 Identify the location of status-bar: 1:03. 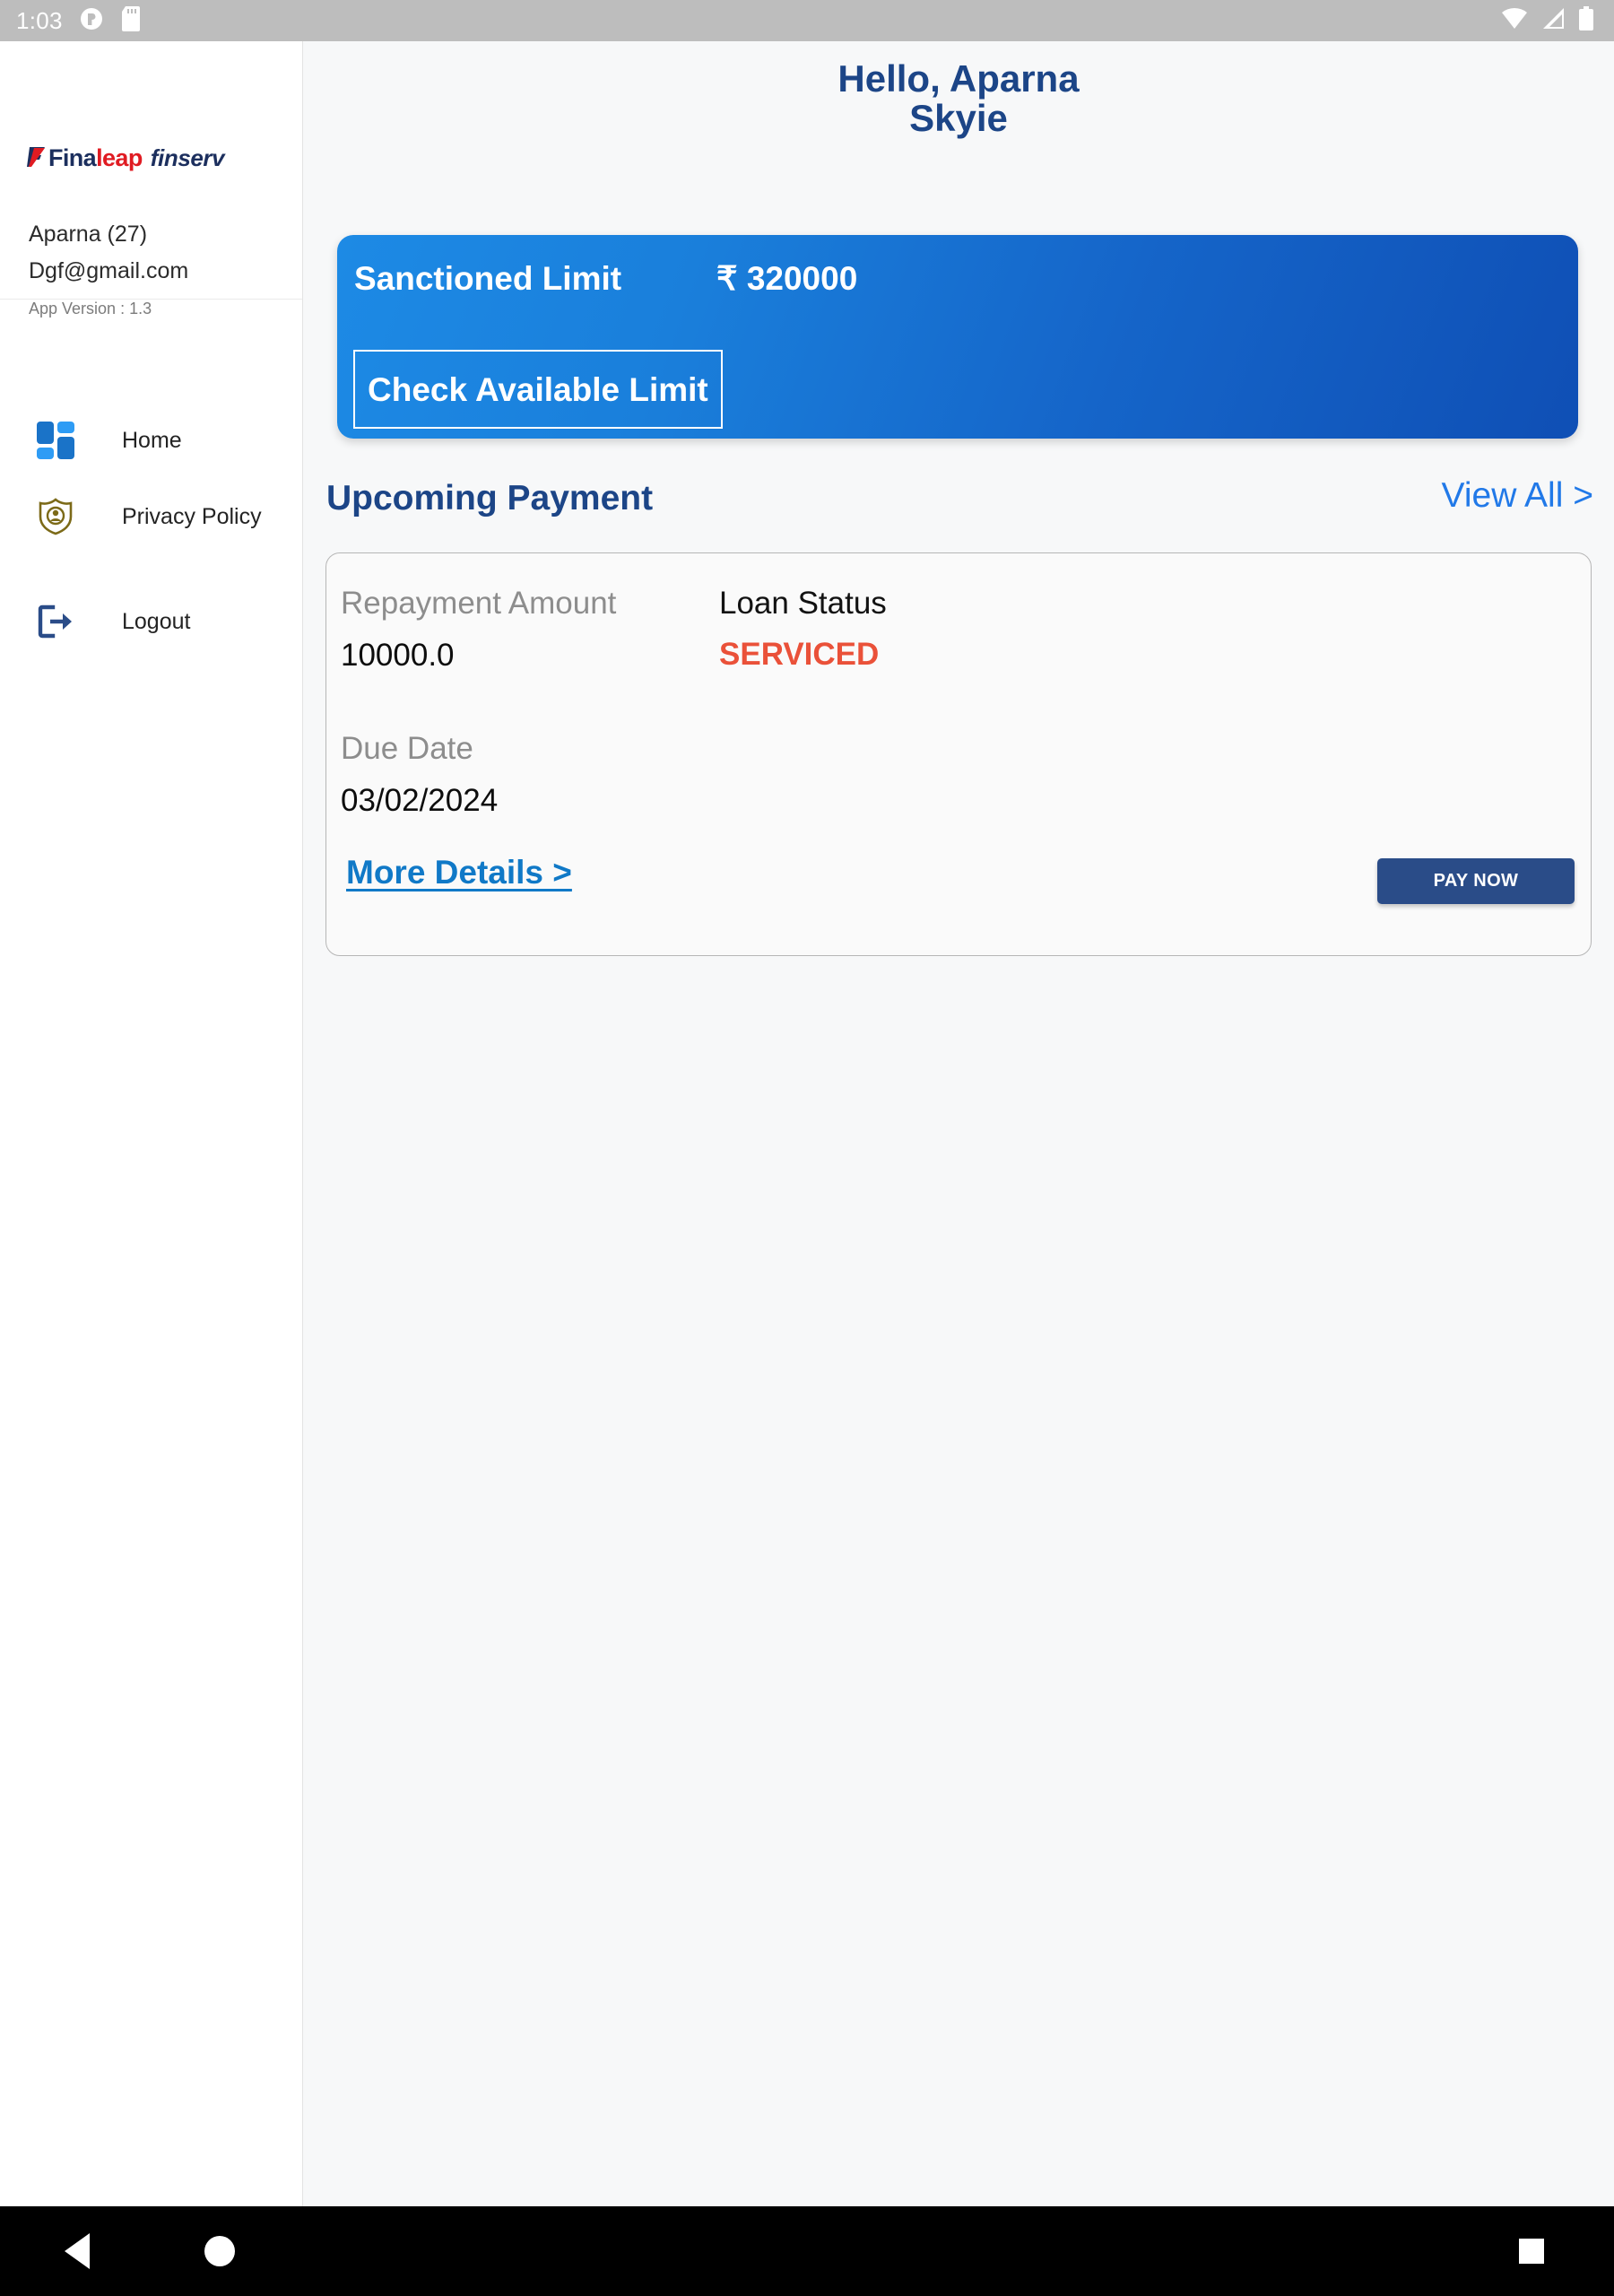
(807, 20).